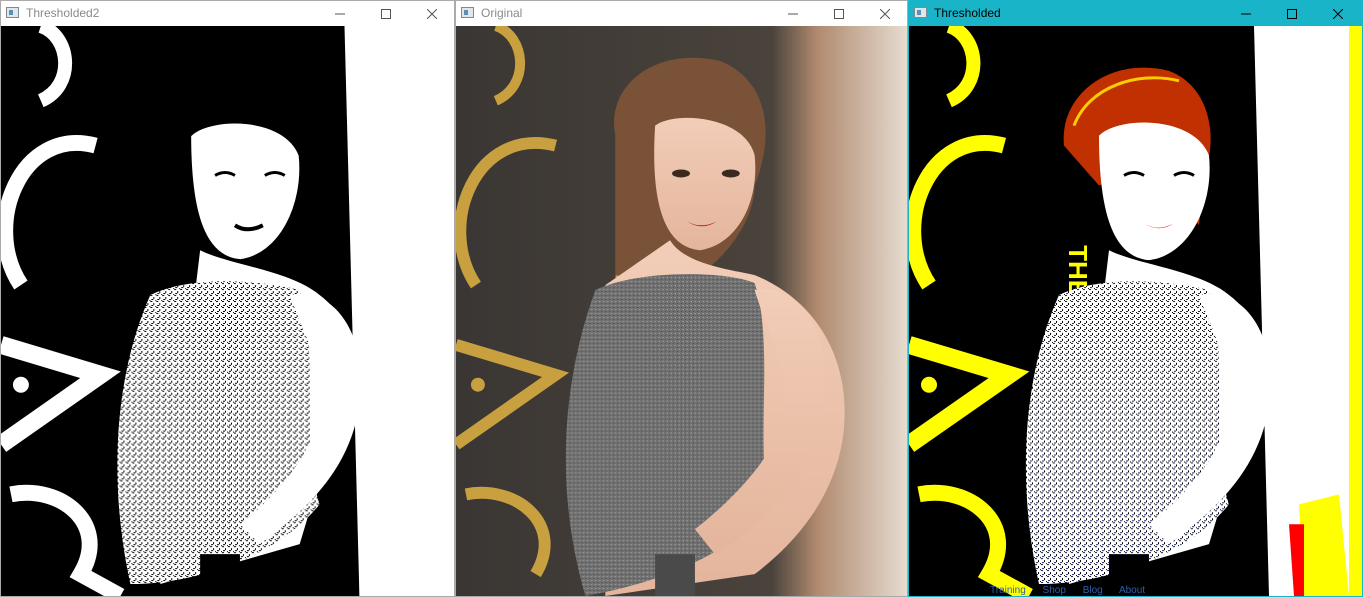  What do you see at coordinates (1008, 590) in the screenshot?
I see `menu-item: Training` at bounding box center [1008, 590].